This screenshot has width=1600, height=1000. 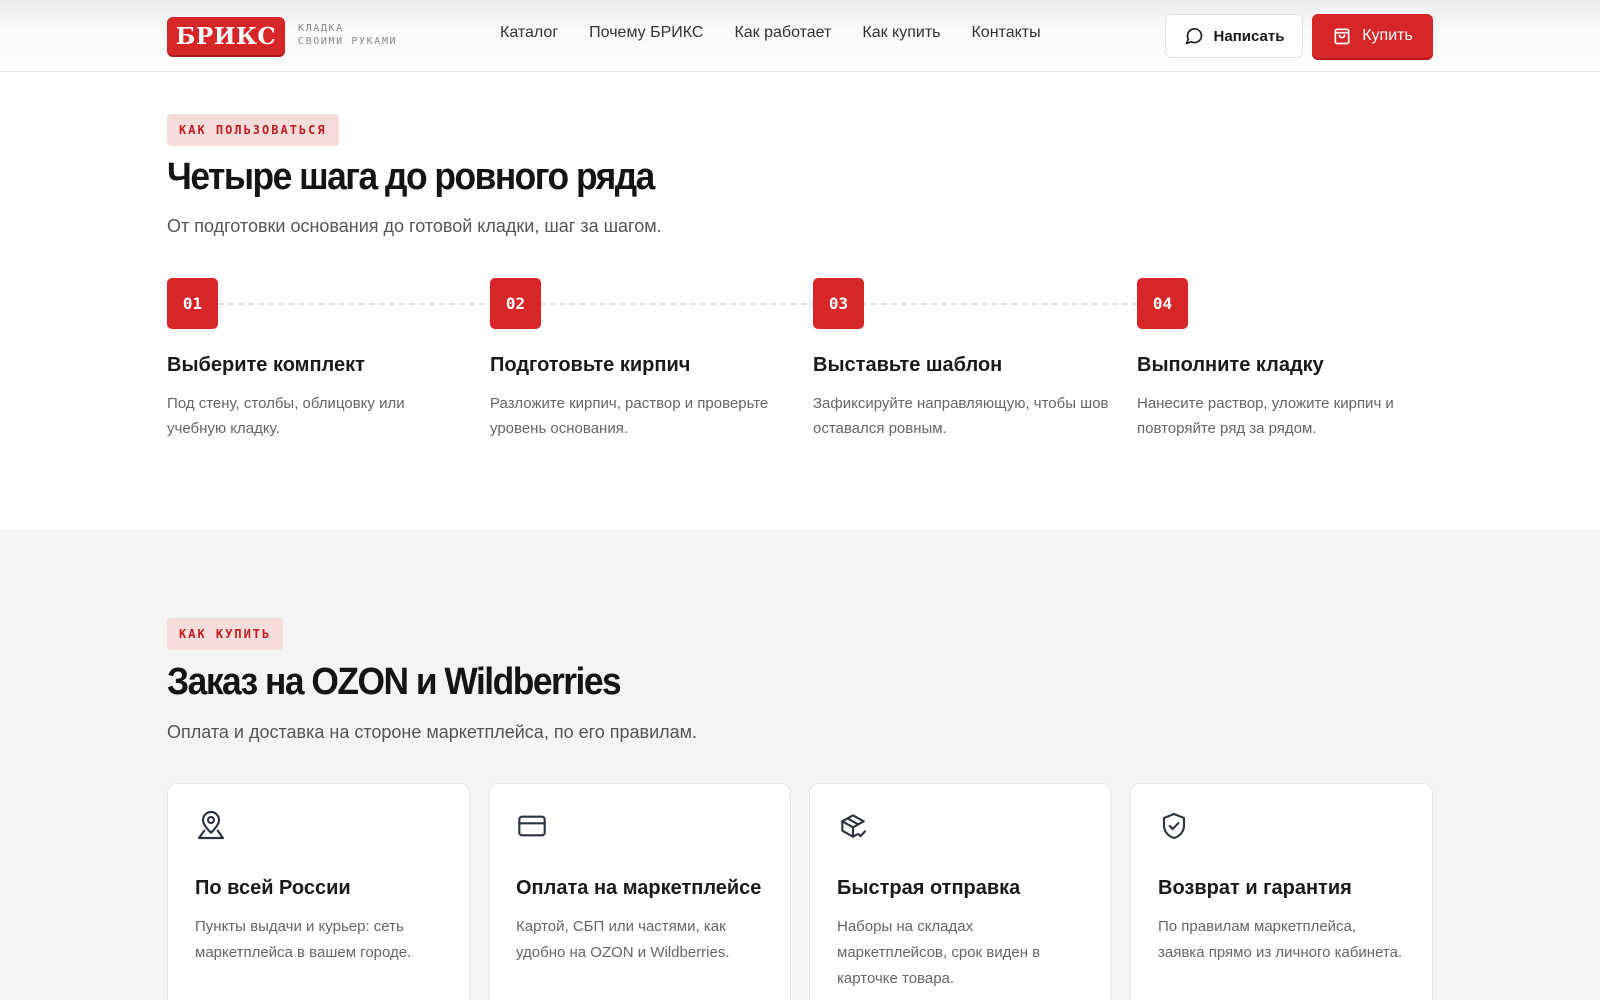 What do you see at coordinates (1193, 36) in the screenshot?
I see `chat-bubble-icon` at bounding box center [1193, 36].